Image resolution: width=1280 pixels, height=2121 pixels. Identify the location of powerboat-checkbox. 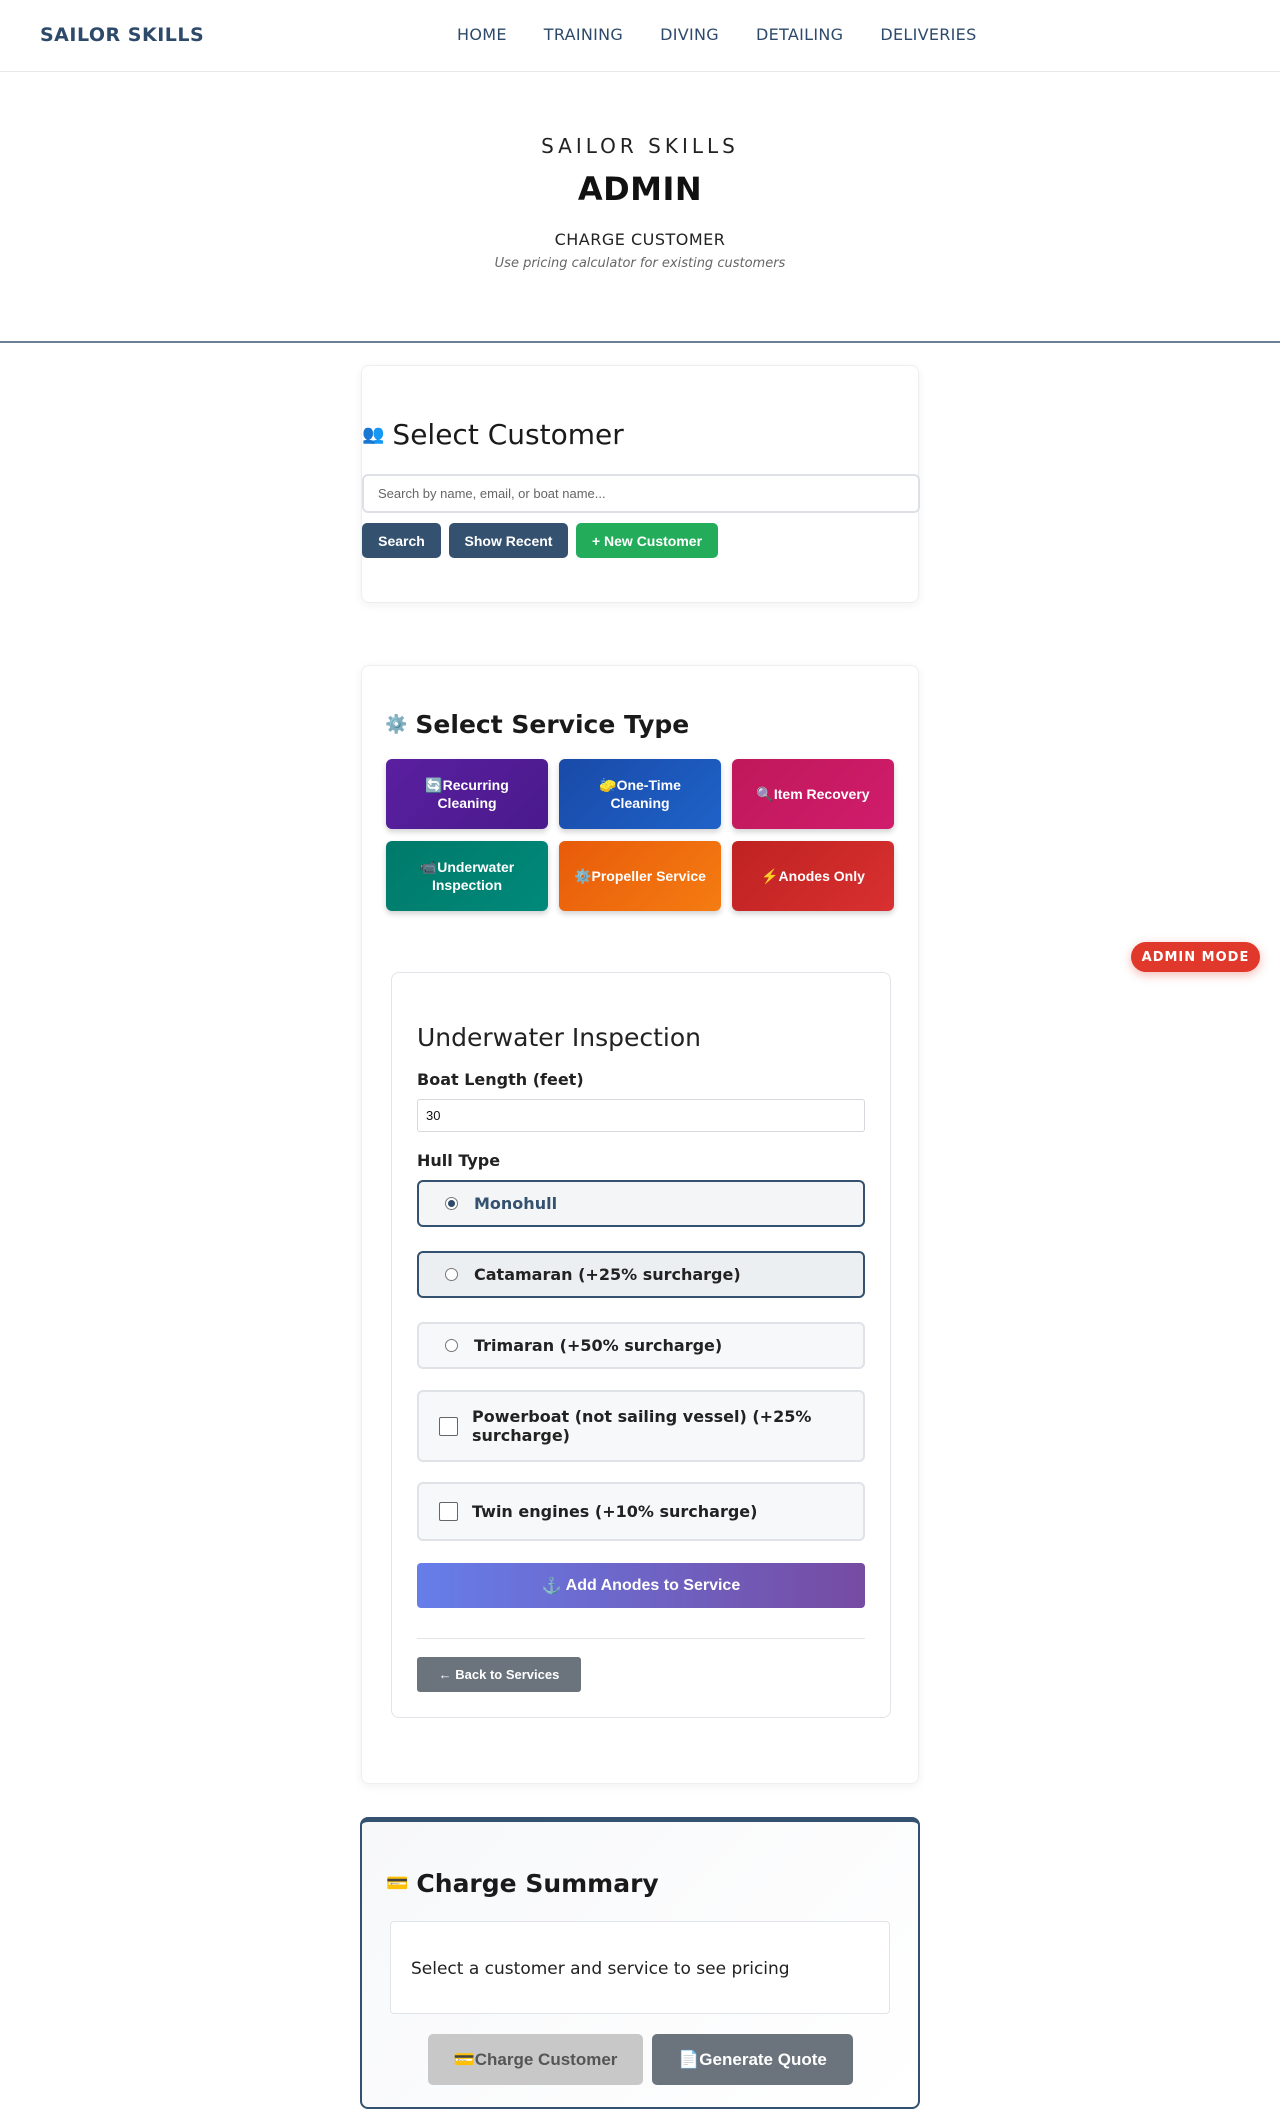
(448, 1426).